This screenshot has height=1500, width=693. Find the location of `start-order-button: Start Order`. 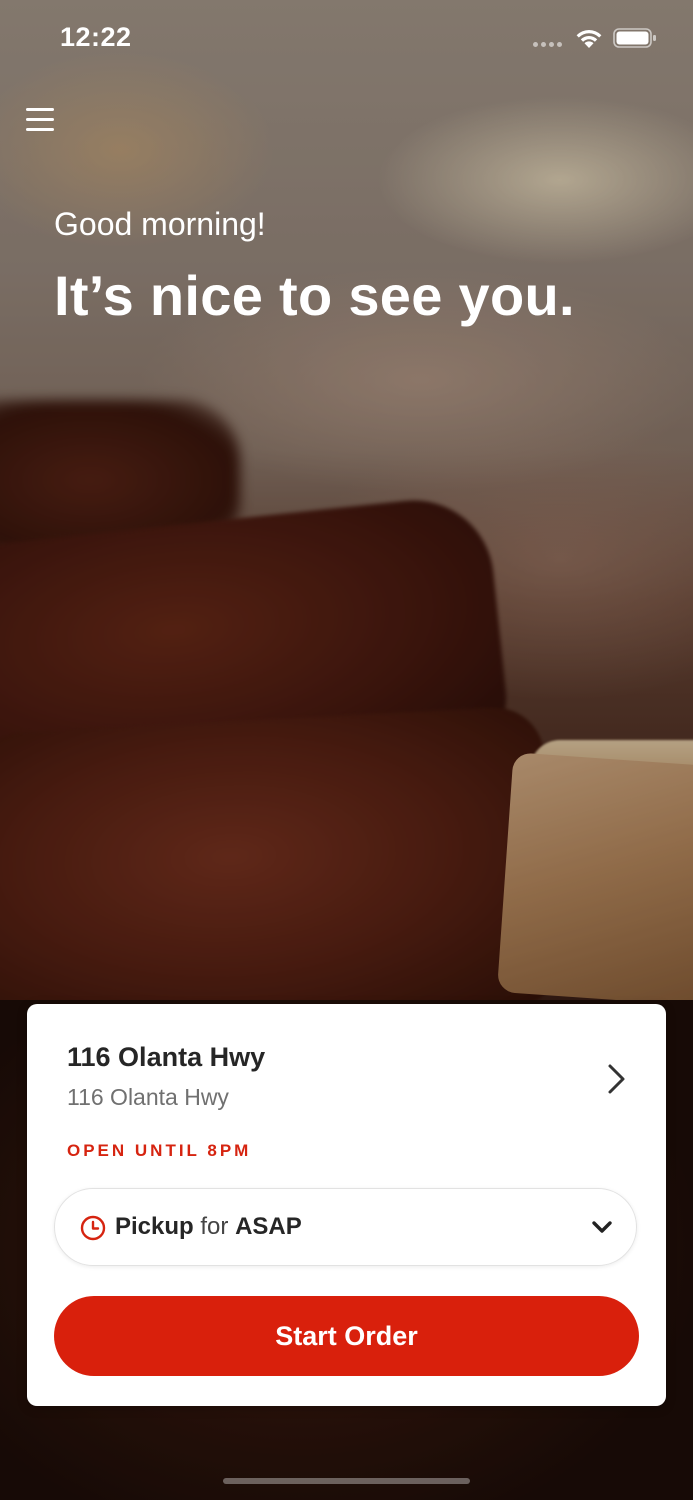

start-order-button: Start Order is located at coordinates (346, 1336).